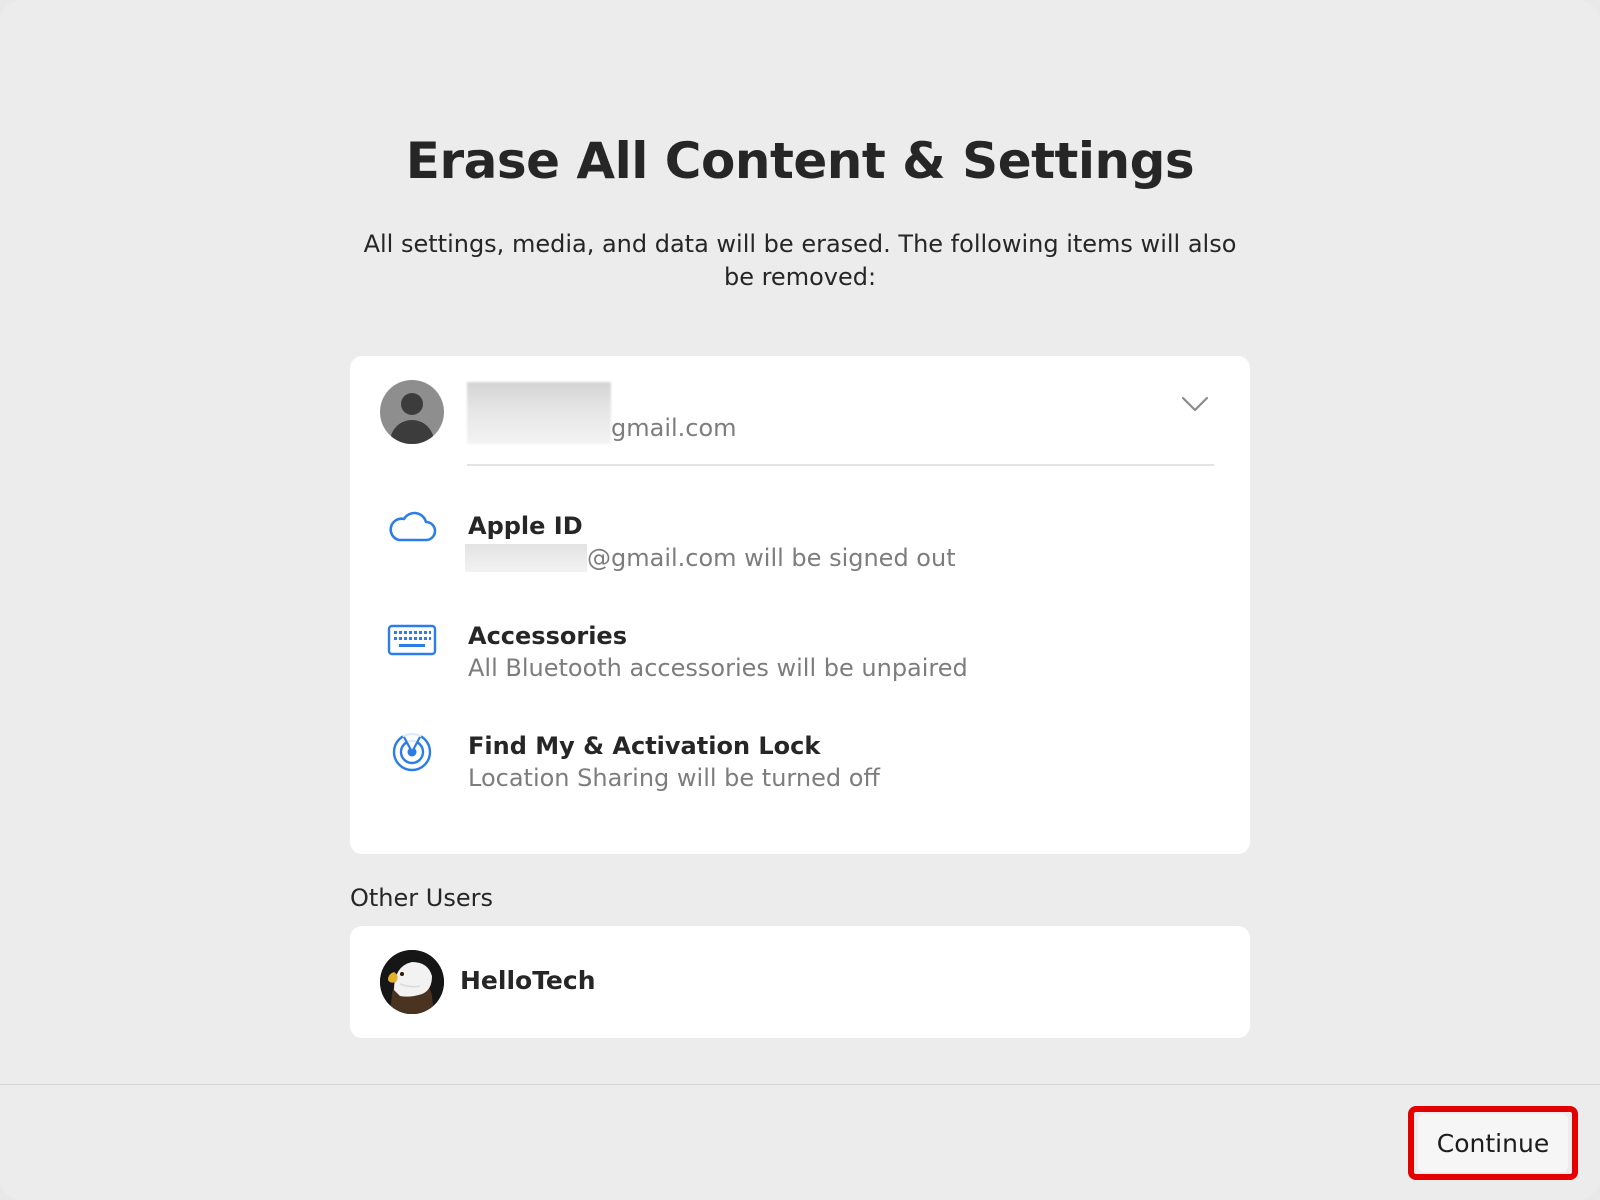 This screenshot has height=1200, width=1600. I want to click on account-email: gmail.com, so click(674, 428).